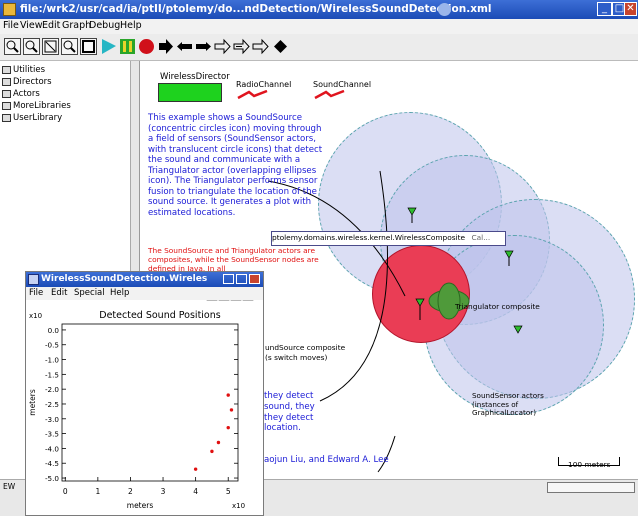  What do you see at coordinates (241, 279) in the screenshot?
I see `plot-maximize-button` at bounding box center [241, 279].